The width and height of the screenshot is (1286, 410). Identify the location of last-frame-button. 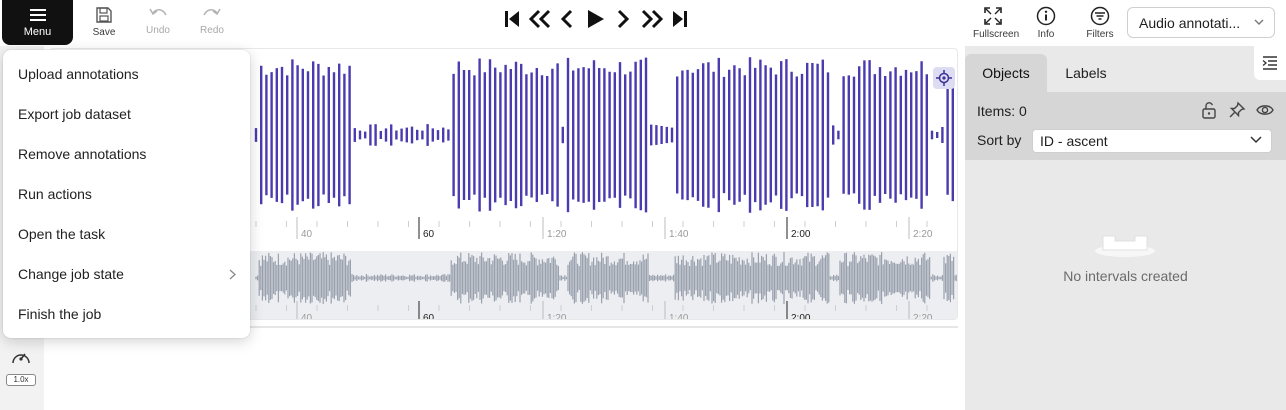
(680, 21).